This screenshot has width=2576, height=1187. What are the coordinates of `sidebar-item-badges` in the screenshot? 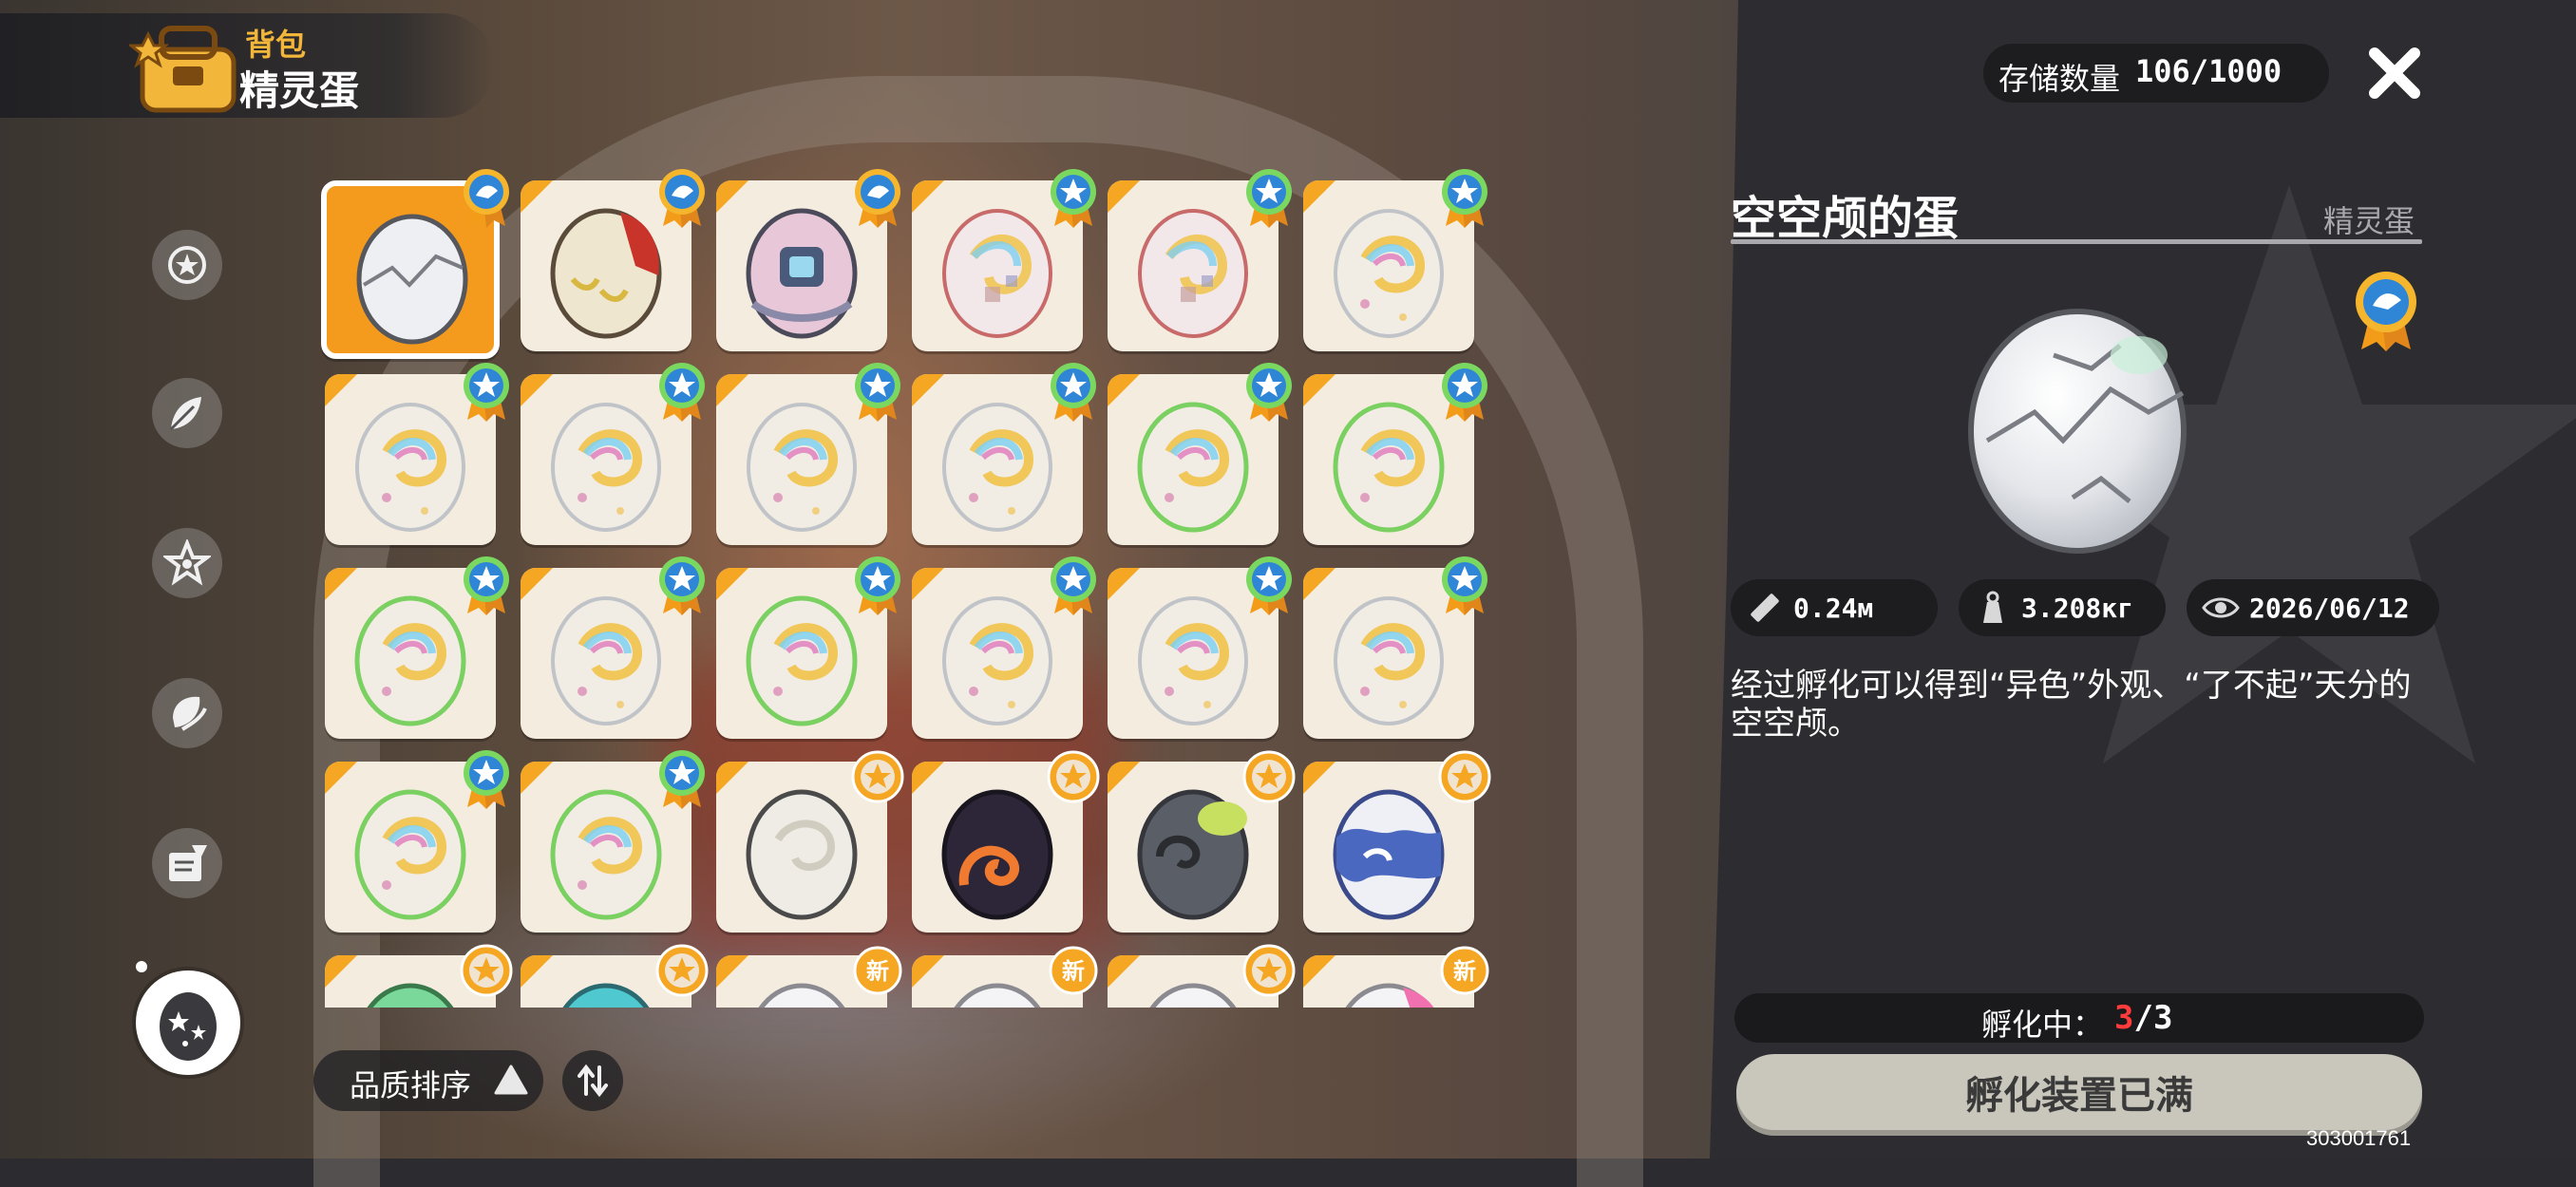 It's located at (187, 265).